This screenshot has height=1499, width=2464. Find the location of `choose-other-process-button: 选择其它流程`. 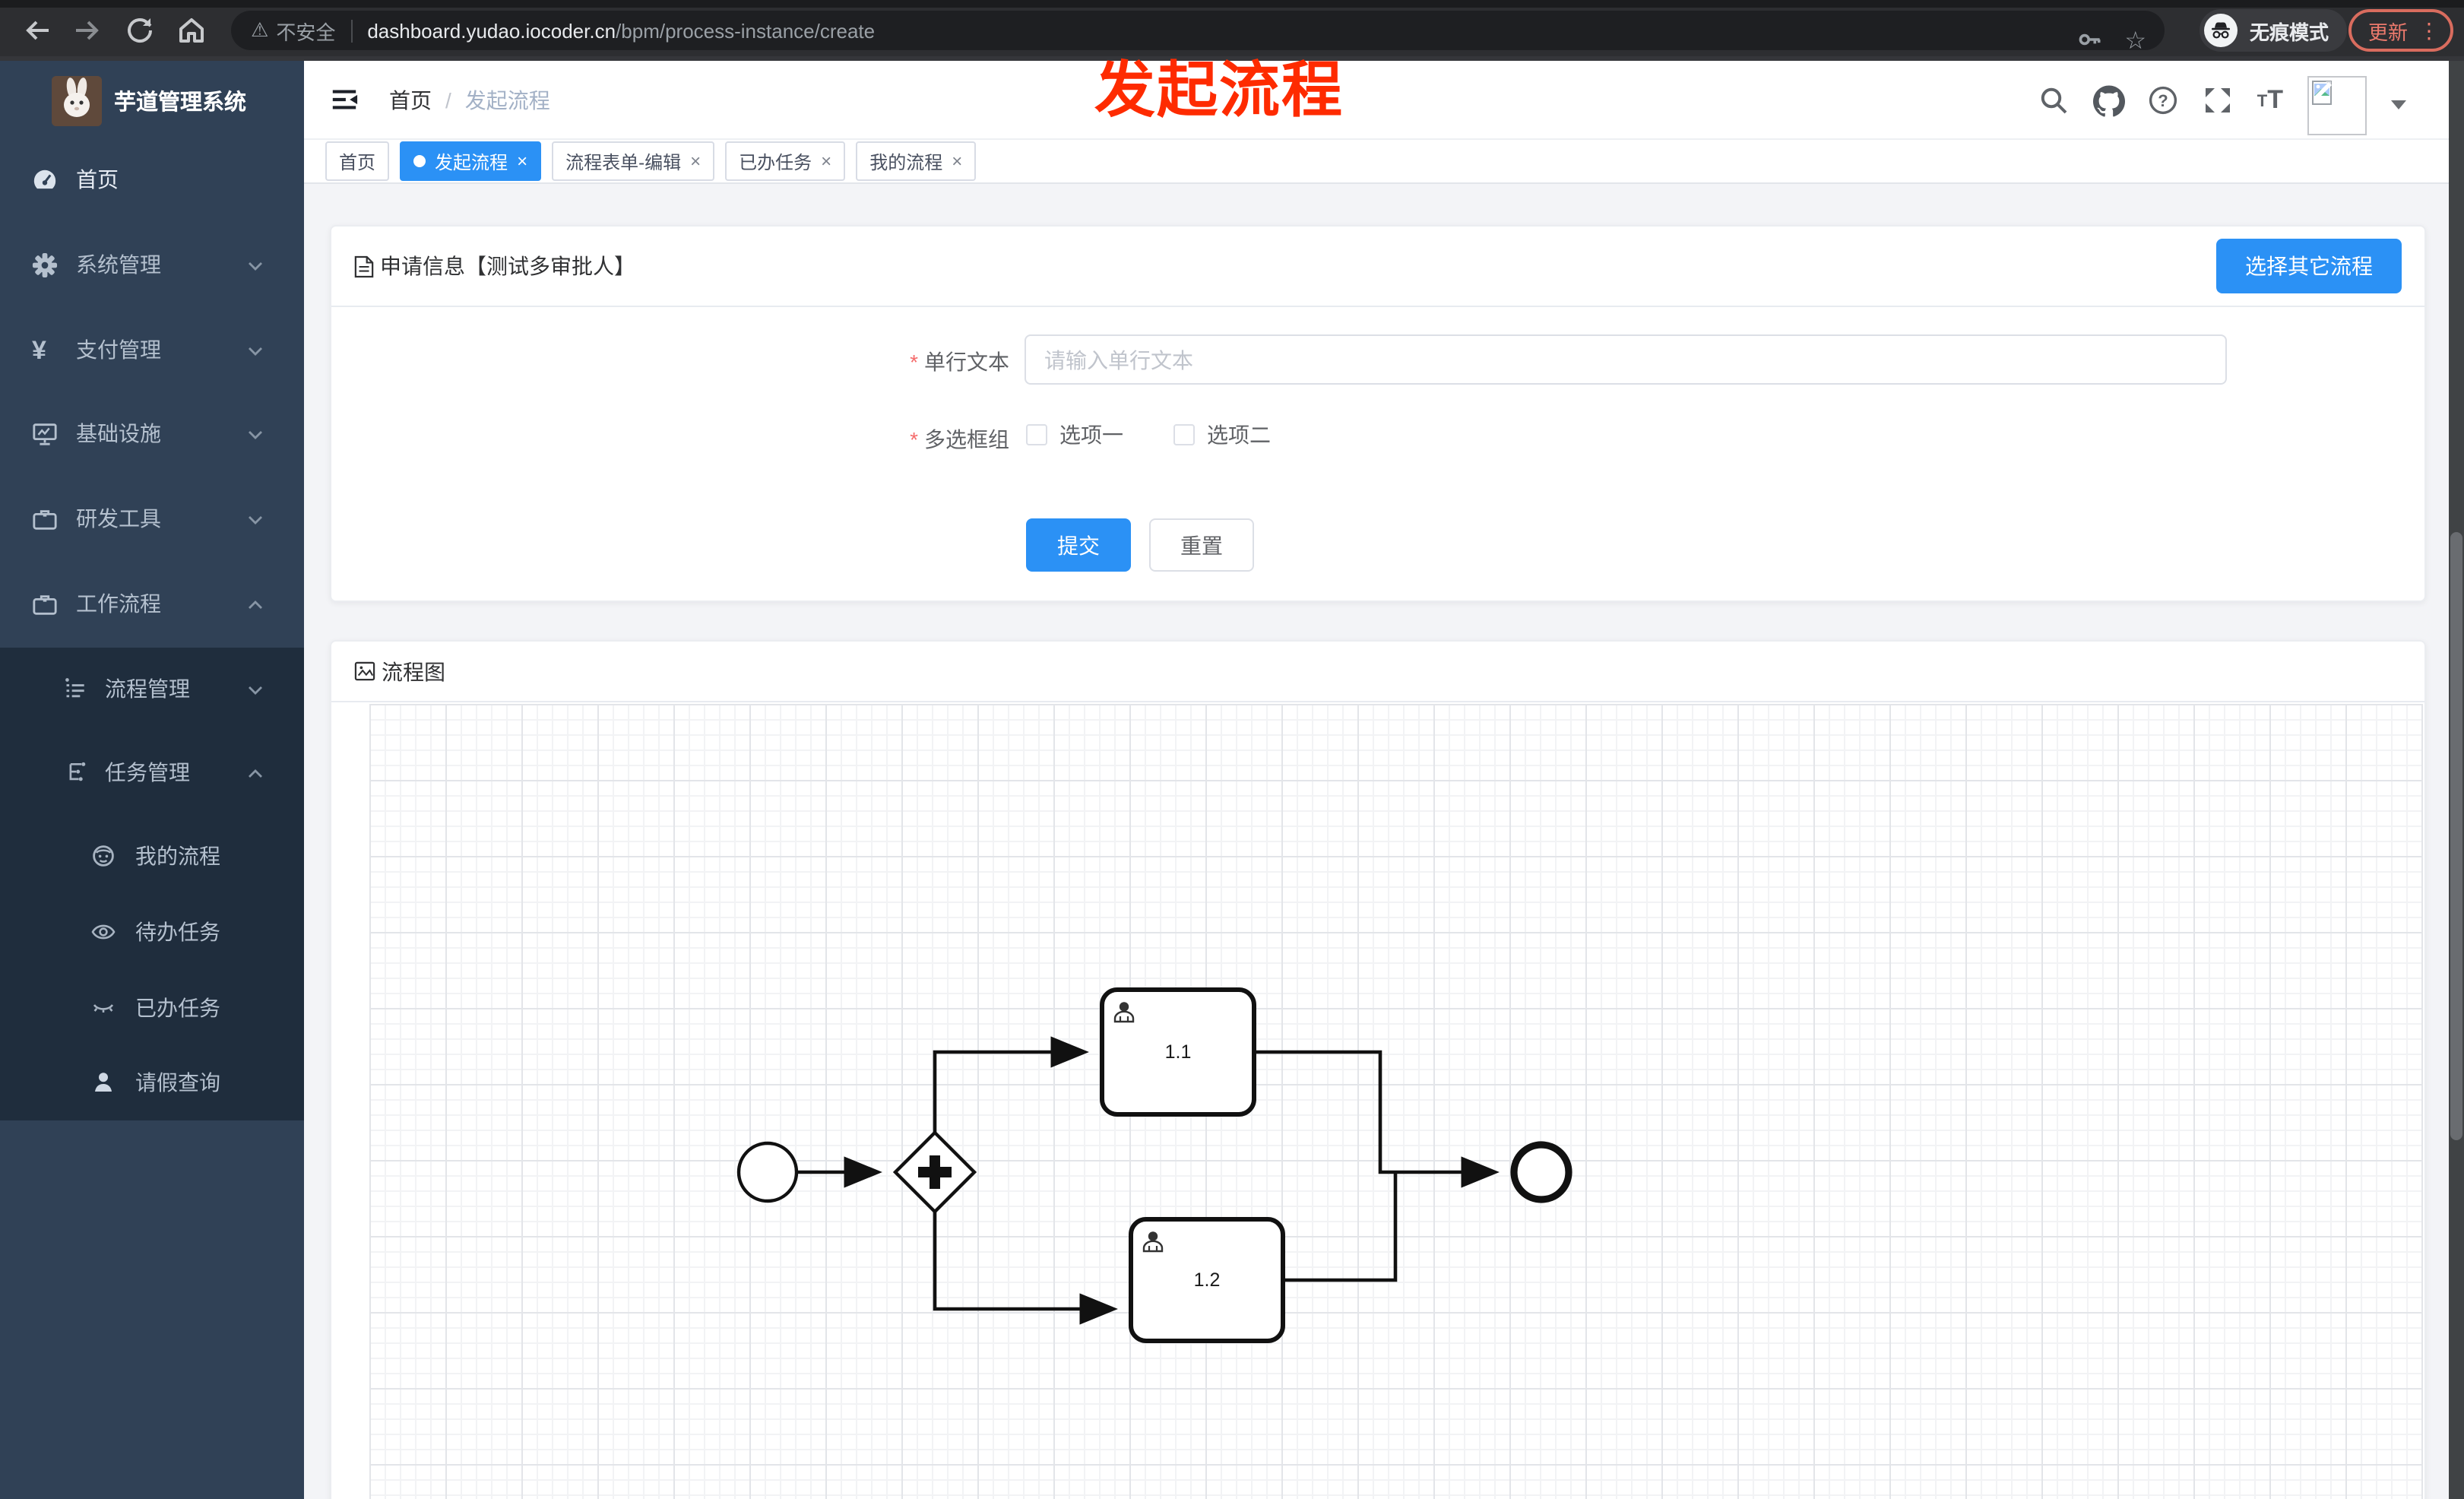

choose-other-process-button: 选择其它流程 is located at coordinates (2309, 266).